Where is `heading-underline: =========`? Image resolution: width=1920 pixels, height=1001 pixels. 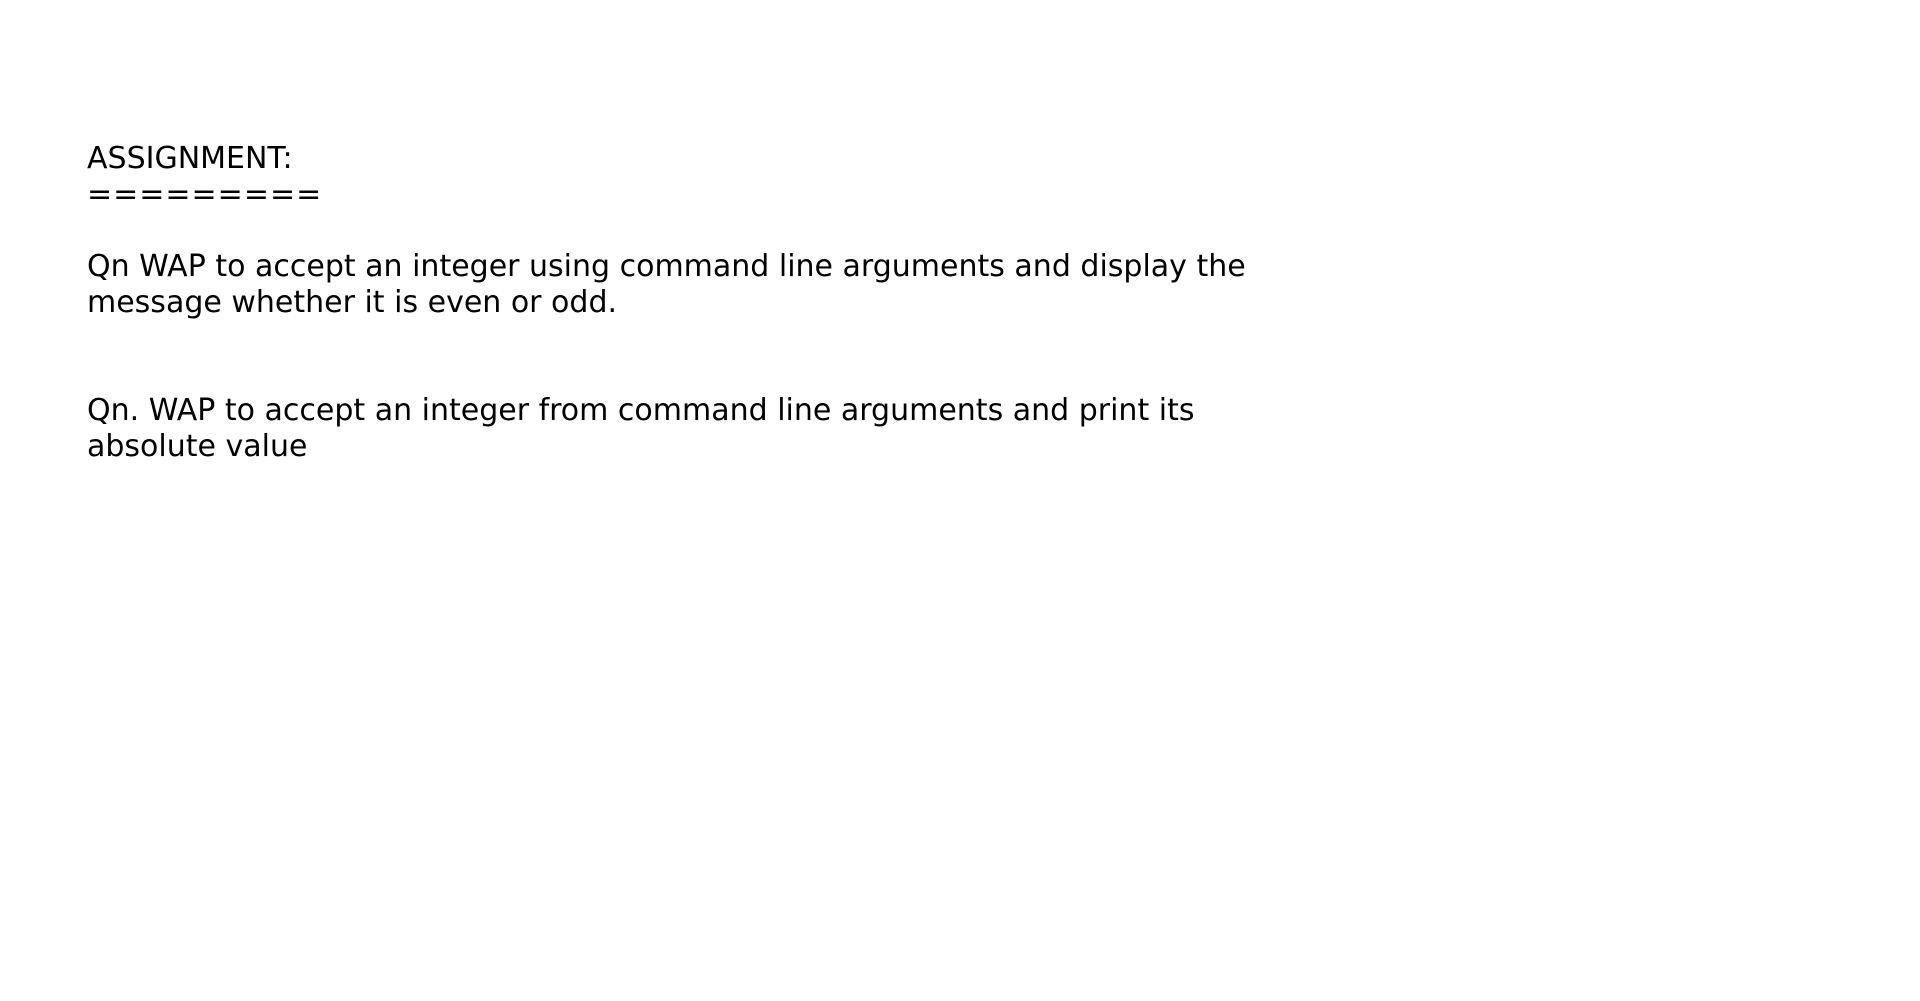 heading-underline: ========= is located at coordinates (205, 194).